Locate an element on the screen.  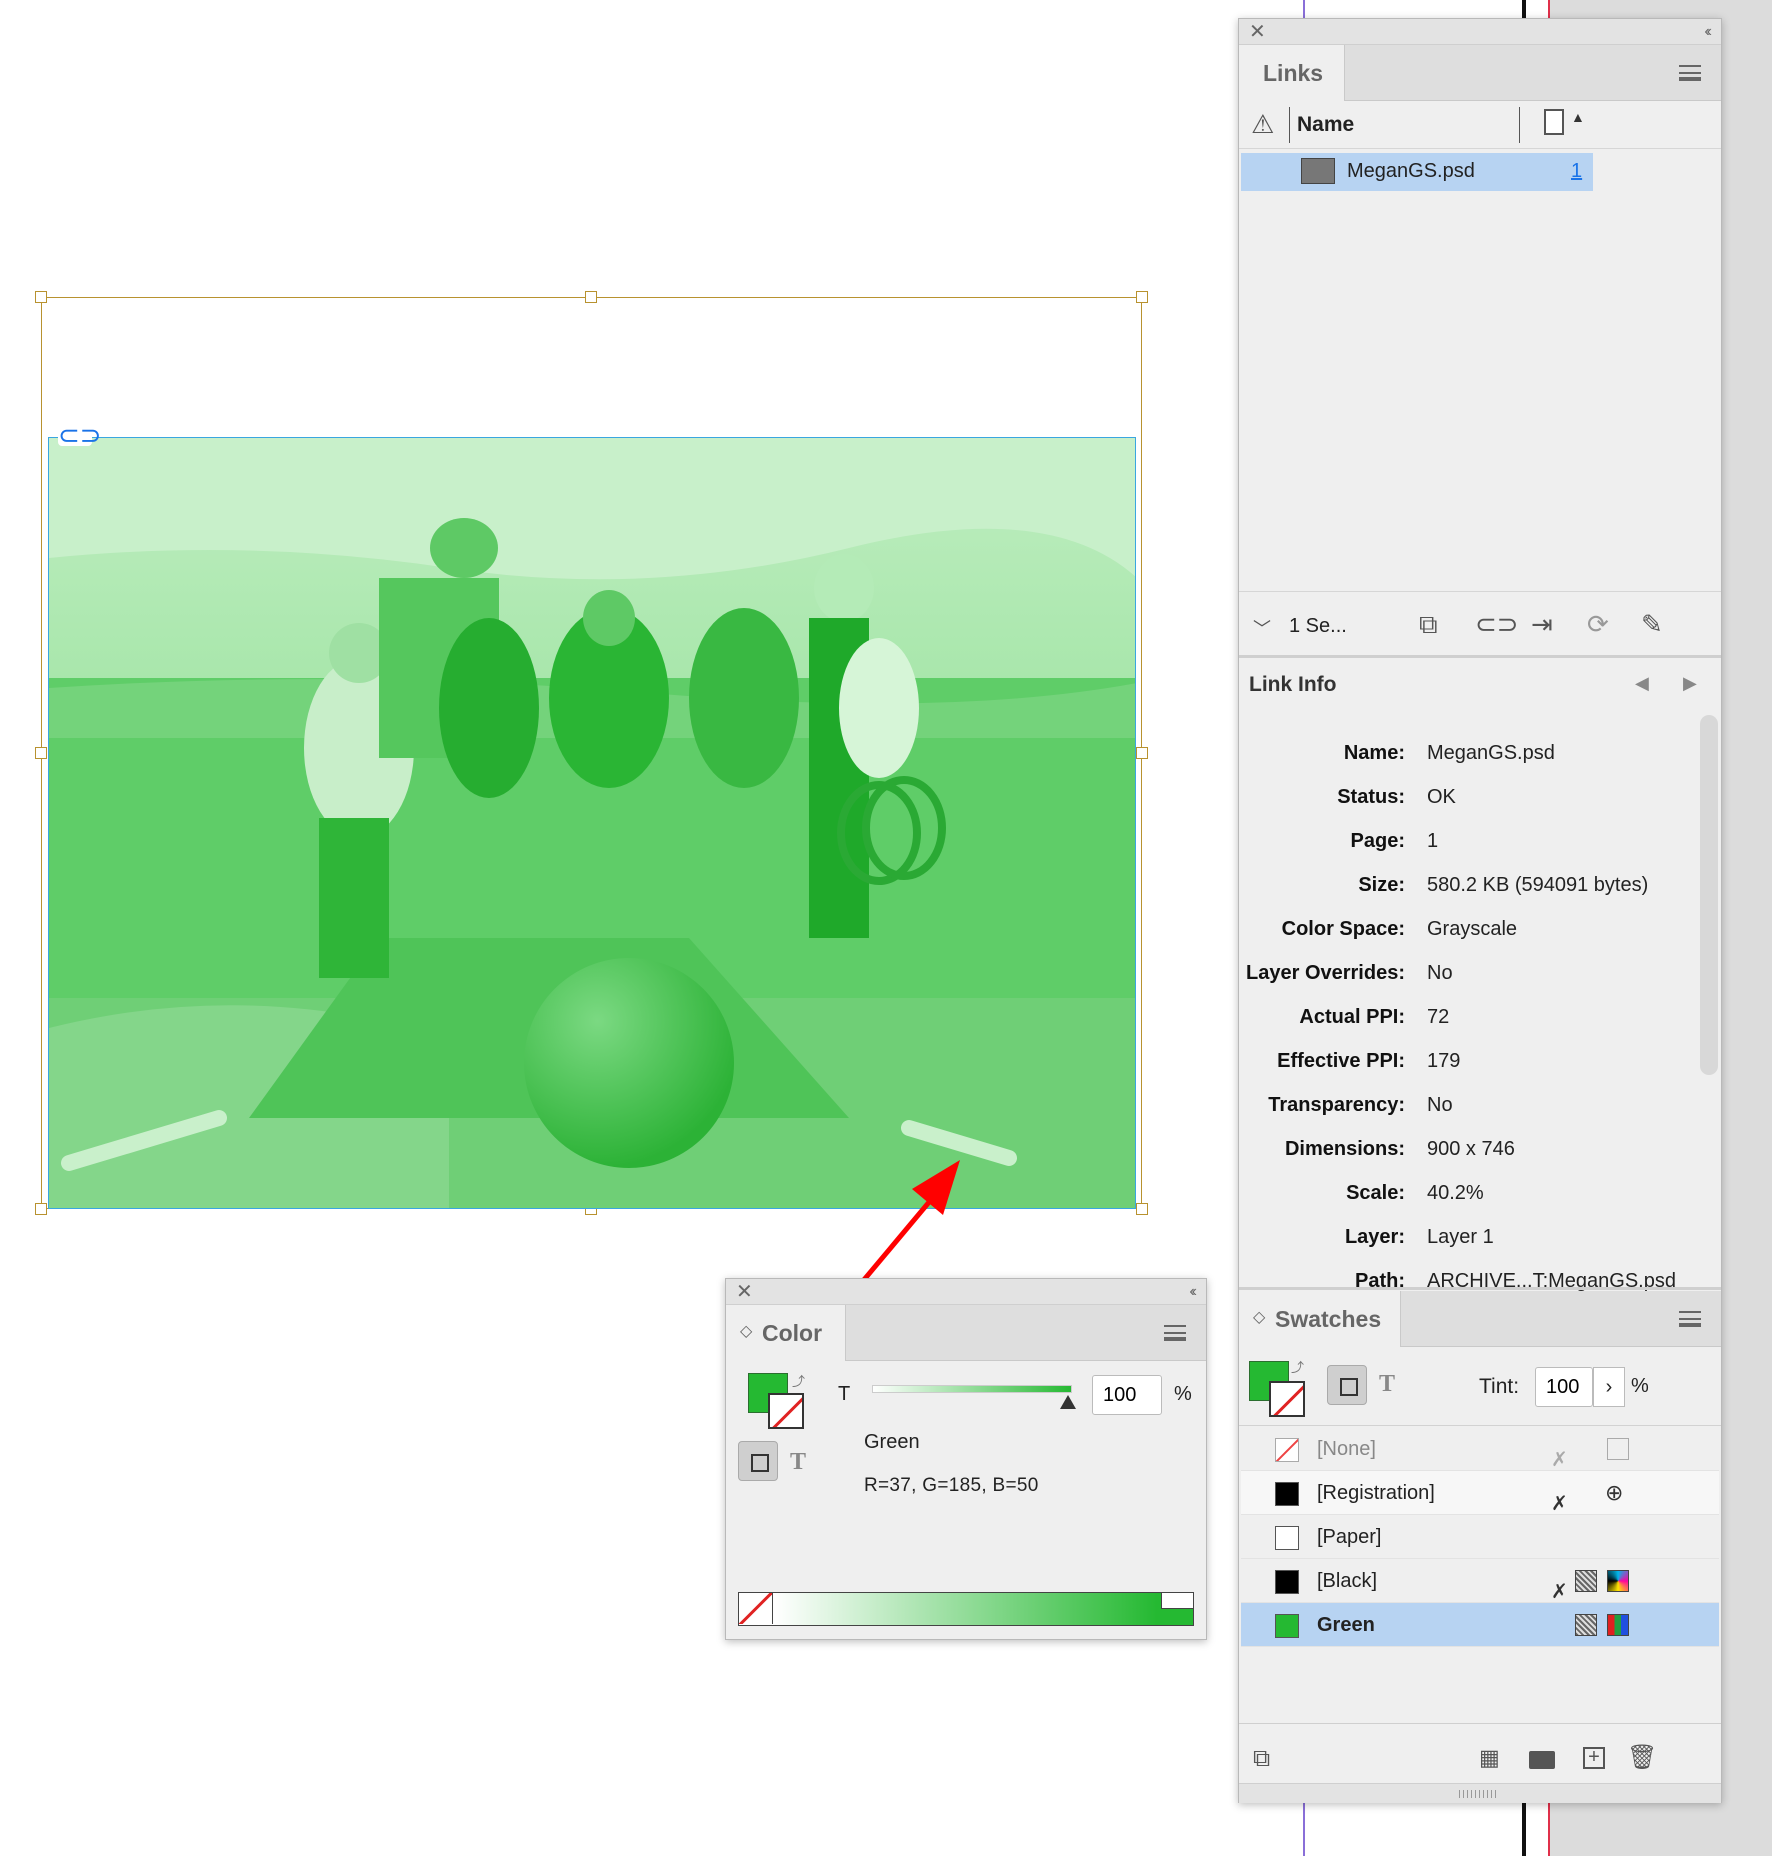
link-info-label: Size: is located at coordinates (1381, 885).